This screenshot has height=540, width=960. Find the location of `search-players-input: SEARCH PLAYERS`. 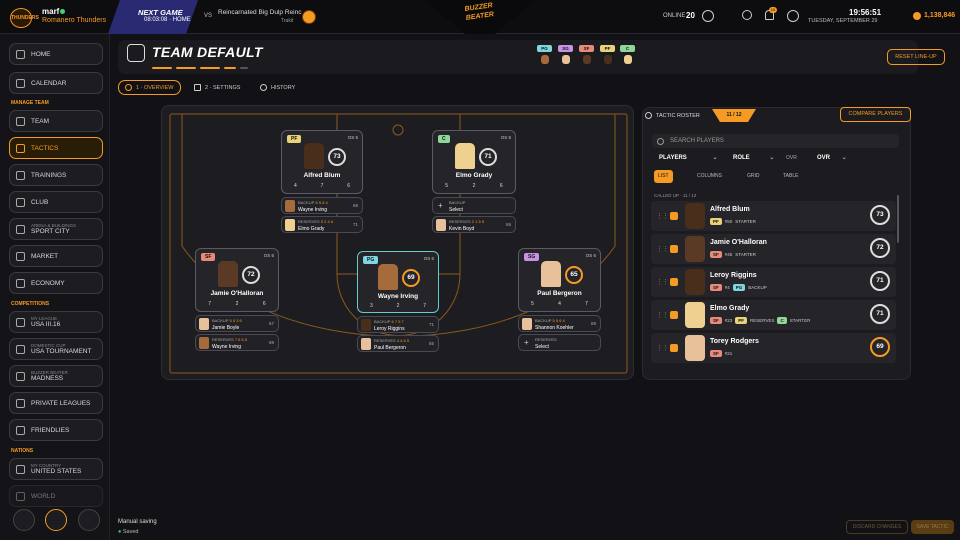

search-players-input: SEARCH PLAYERS is located at coordinates (775, 141).